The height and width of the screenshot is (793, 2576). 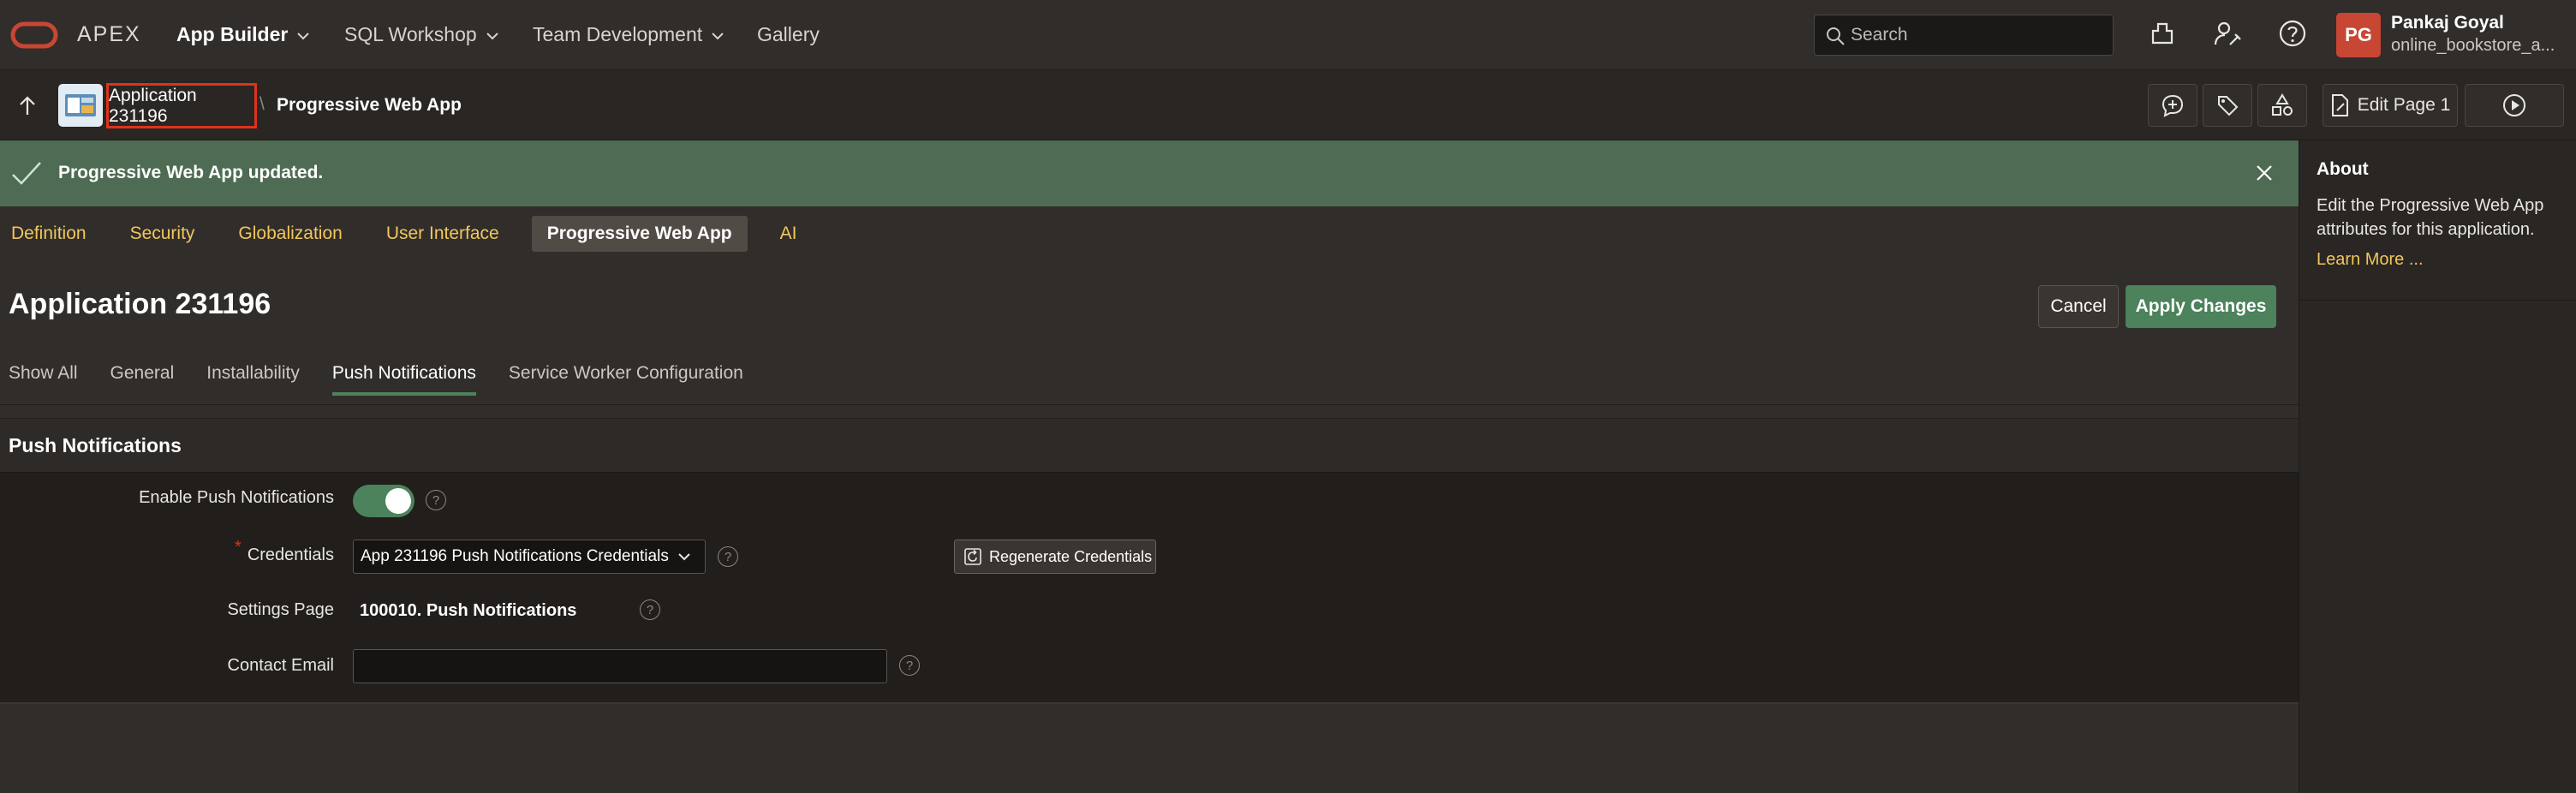 I want to click on subtab-show-all: Show All, so click(x=43, y=379).